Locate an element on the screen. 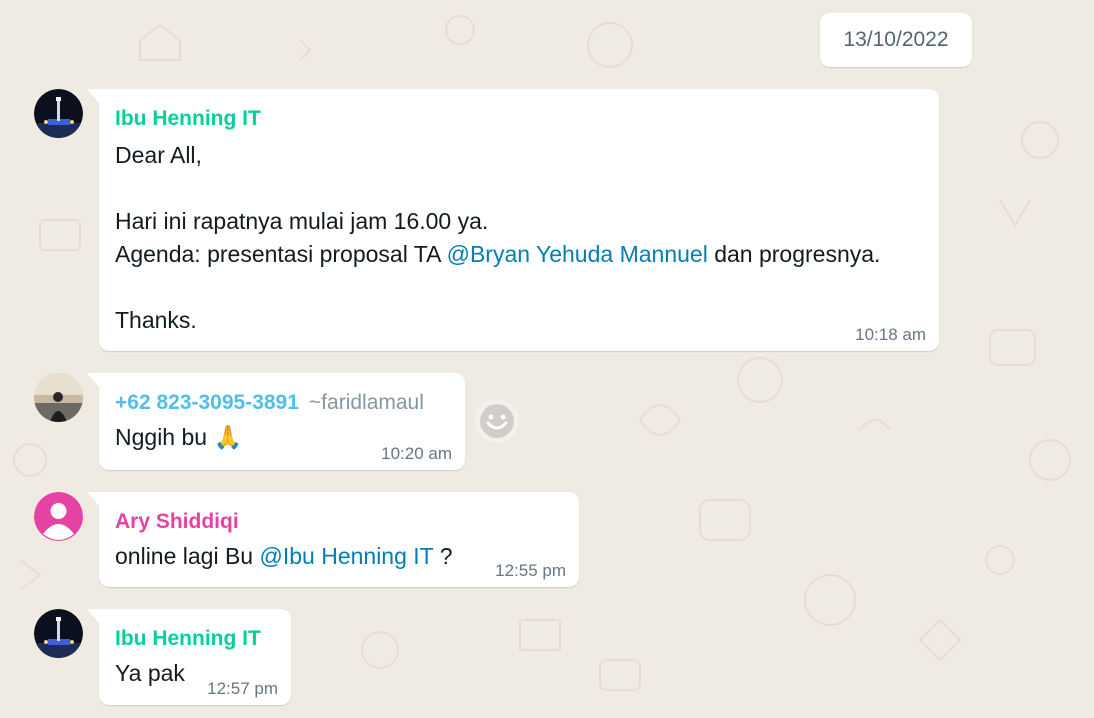 The image size is (1094, 718). message-line: online lagi Bu is located at coordinates (187, 556).